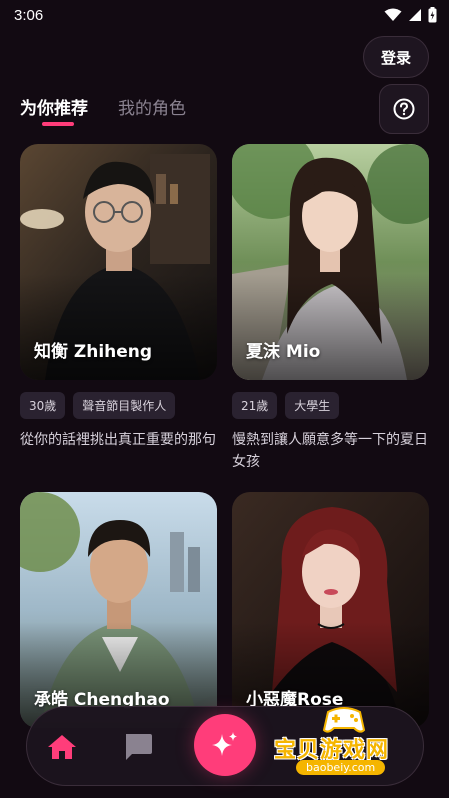  What do you see at coordinates (103, 106) in the screenshot?
I see `tab-bar: 为你推荐 我的角色` at bounding box center [103, 106].